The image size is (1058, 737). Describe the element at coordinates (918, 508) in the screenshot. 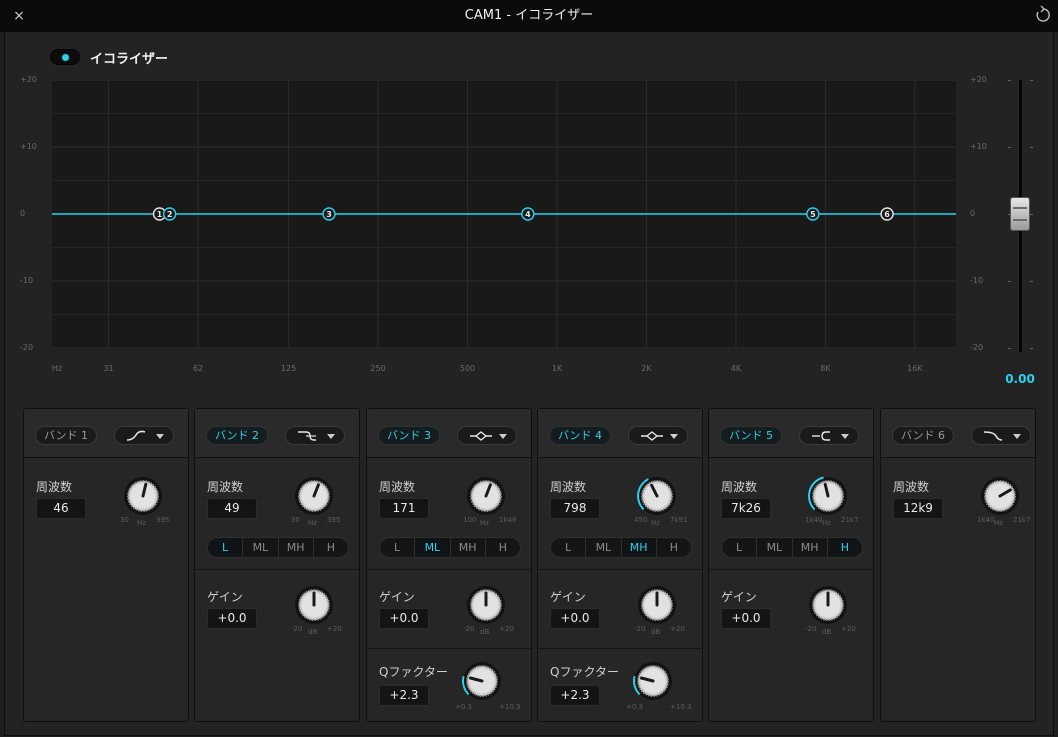

I see `frequency-value: 12k9` at that location.